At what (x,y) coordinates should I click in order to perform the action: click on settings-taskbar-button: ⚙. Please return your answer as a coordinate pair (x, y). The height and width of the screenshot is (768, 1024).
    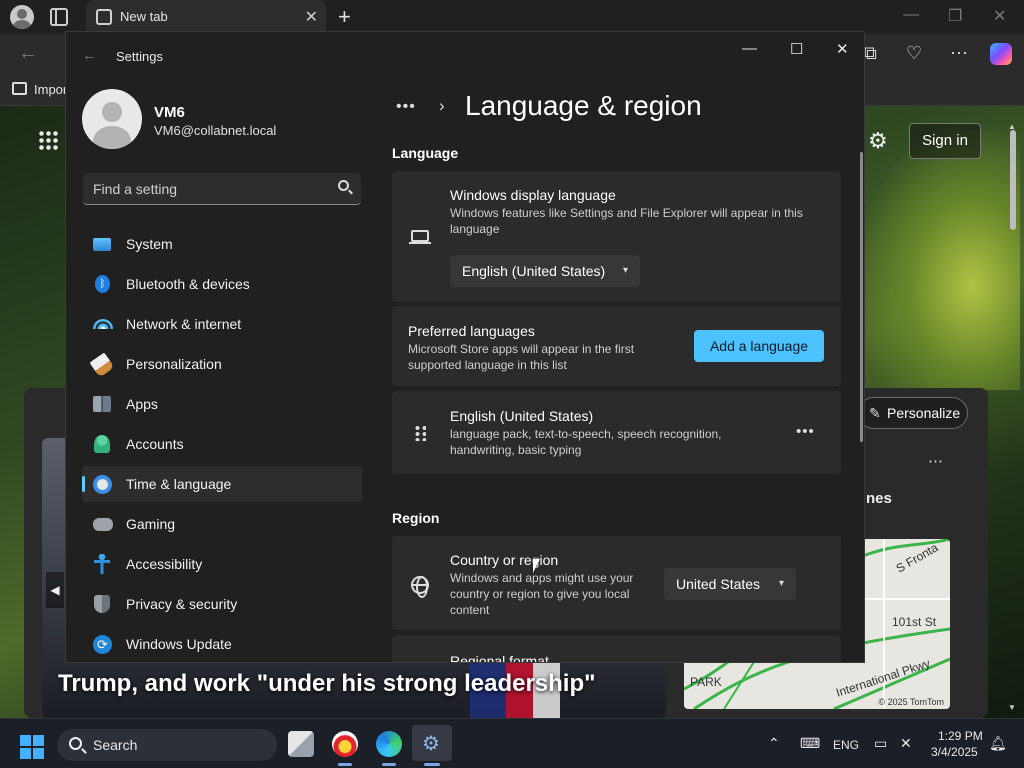
    Looking at the image, I should click on (432, 743).